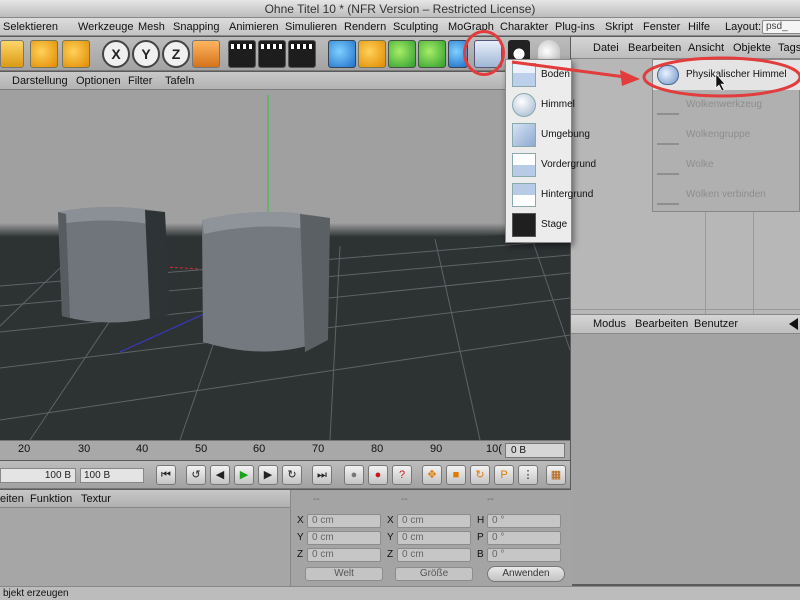  What do you see at coordinates (494, 449) in the screenshot?
I see `timeline-tick: 10(` at bounding box center [494, 449].